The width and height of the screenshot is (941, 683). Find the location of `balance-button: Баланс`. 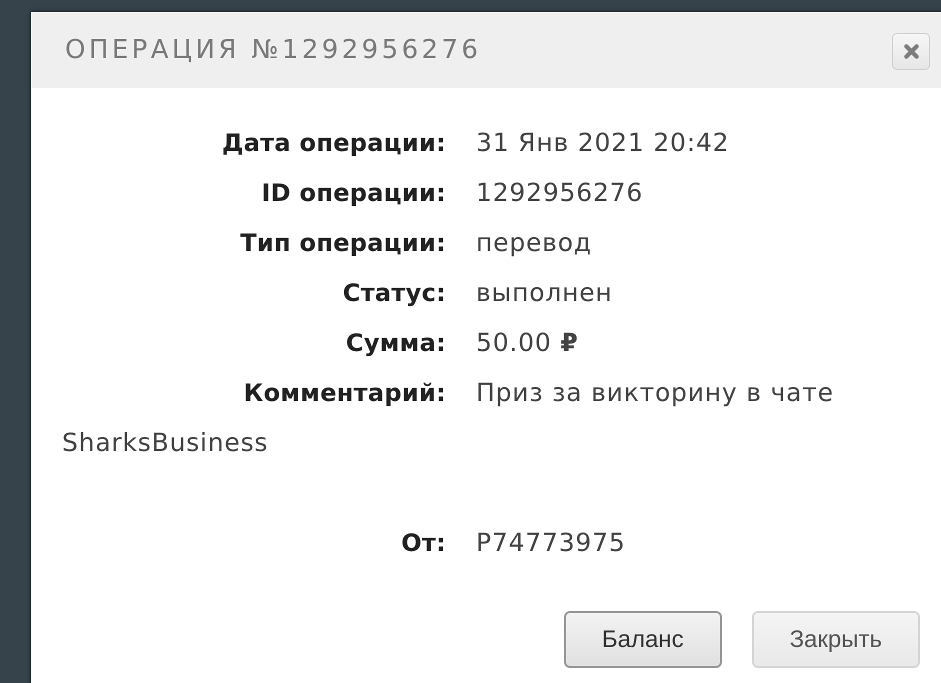

balance-button: Баланс is located at coordinates (643, 639).